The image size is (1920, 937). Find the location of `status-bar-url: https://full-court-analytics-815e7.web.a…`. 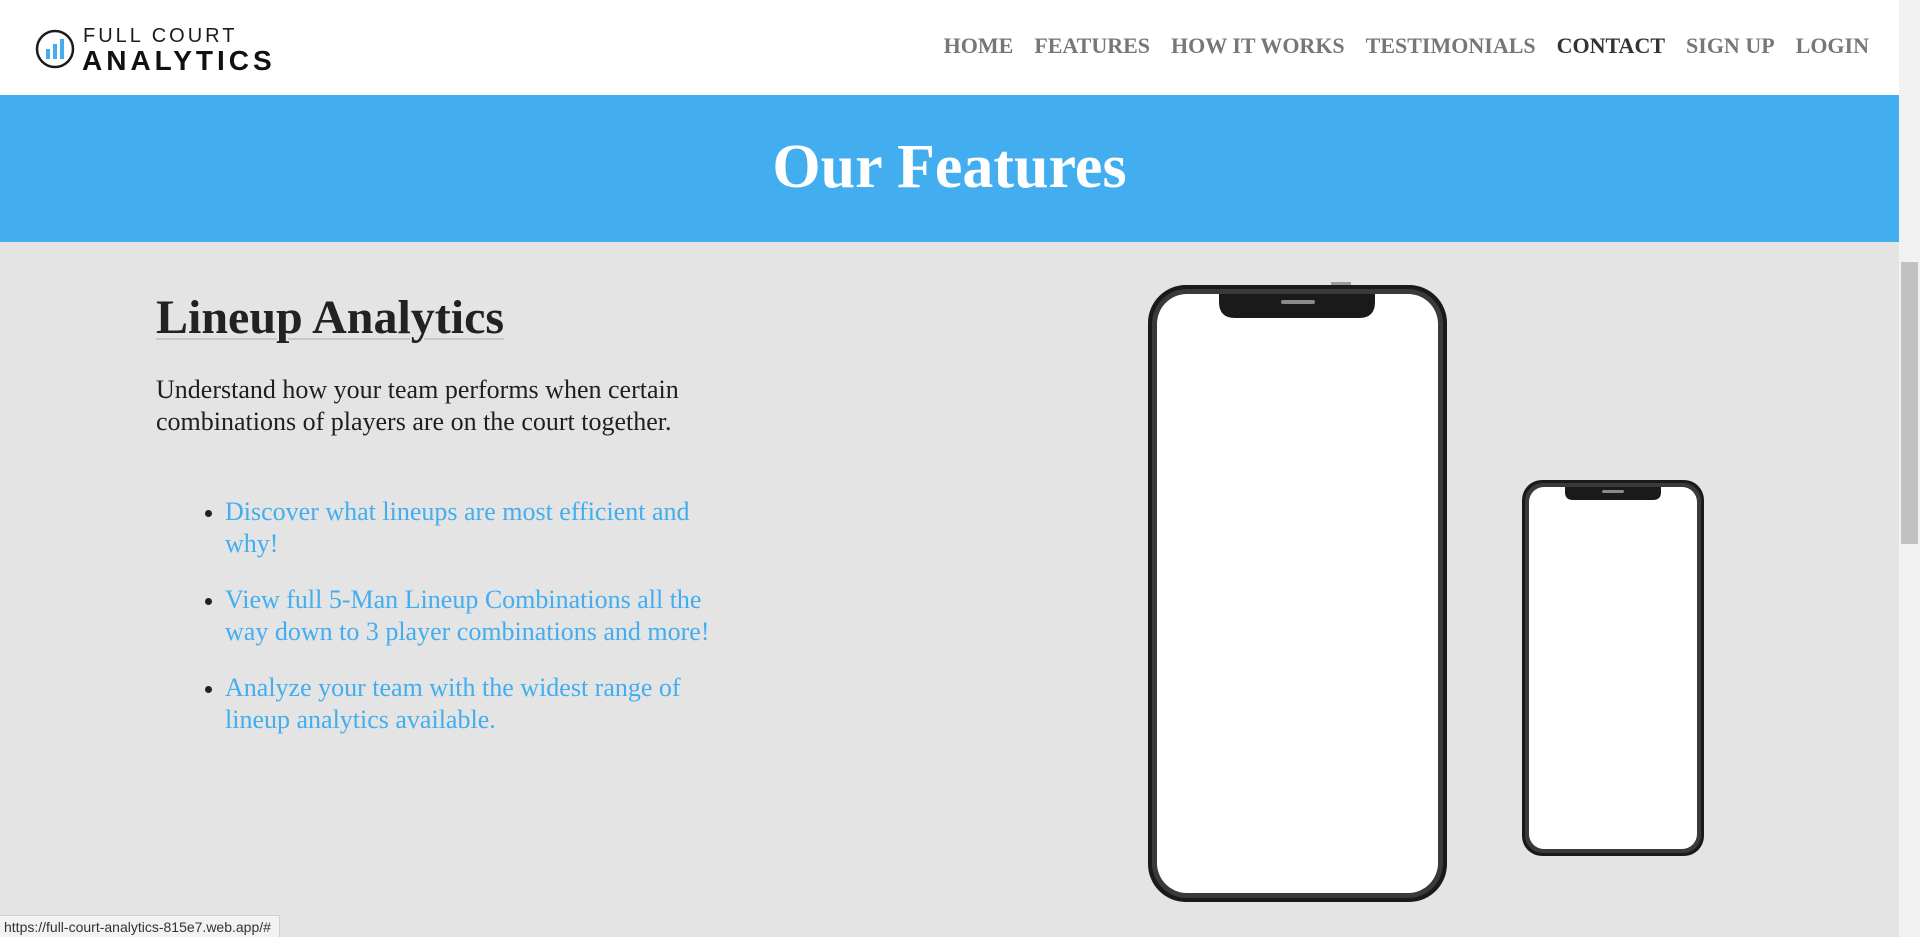

status-bar-url: https://full-court-analytics-815e7.web.a… is located at coordinates (140, 926).